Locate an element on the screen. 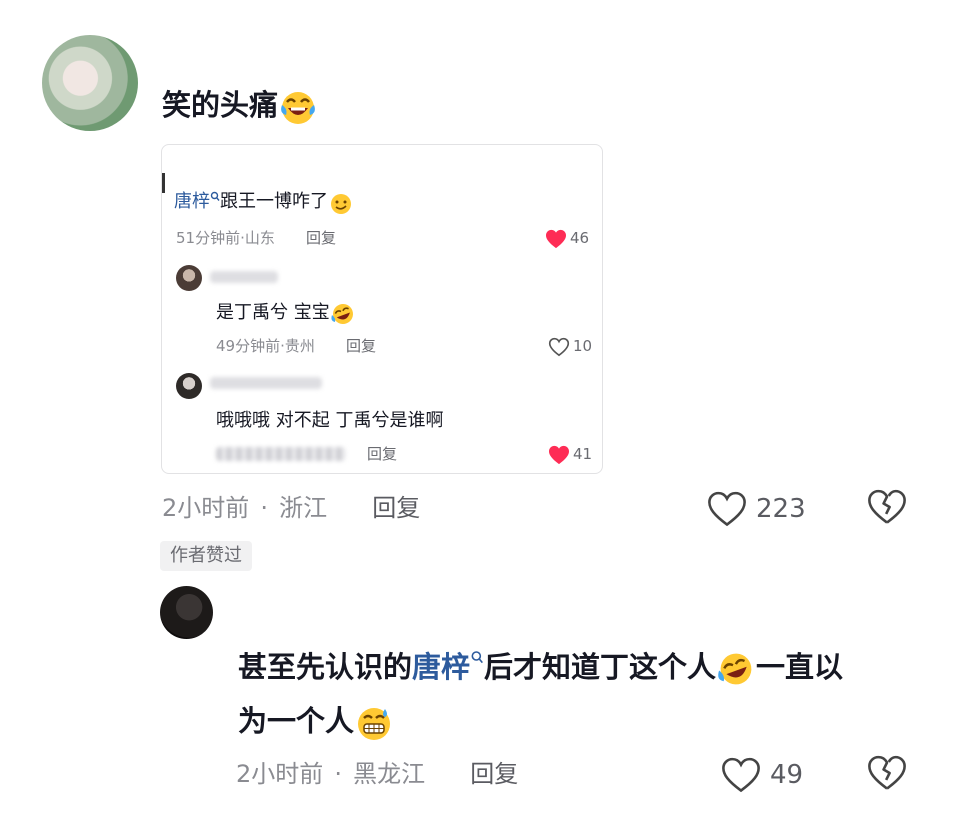  smirk-emoji-icon is located at coordinates (341, 203).